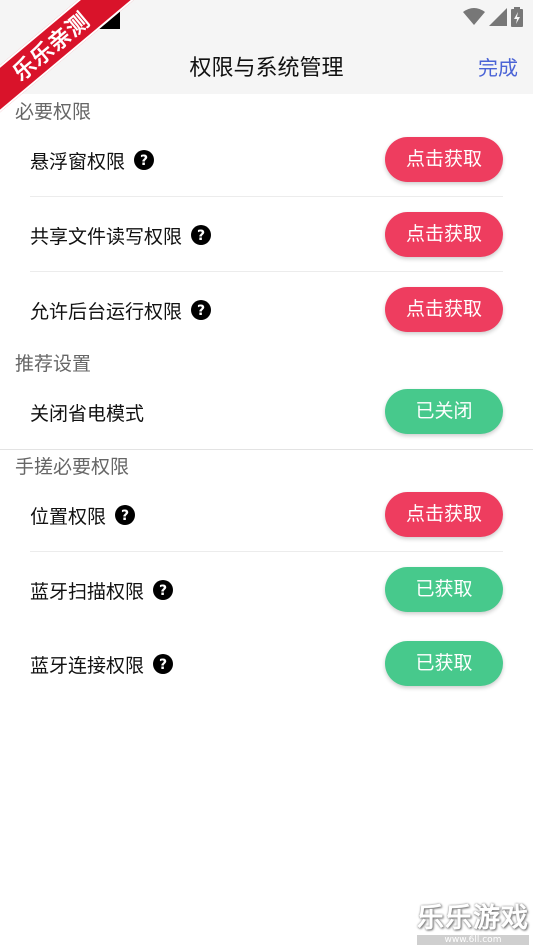  Describe the element at coordinates (68, 516) in the screenshot. I see `permission-label: 位置权限` at that location.